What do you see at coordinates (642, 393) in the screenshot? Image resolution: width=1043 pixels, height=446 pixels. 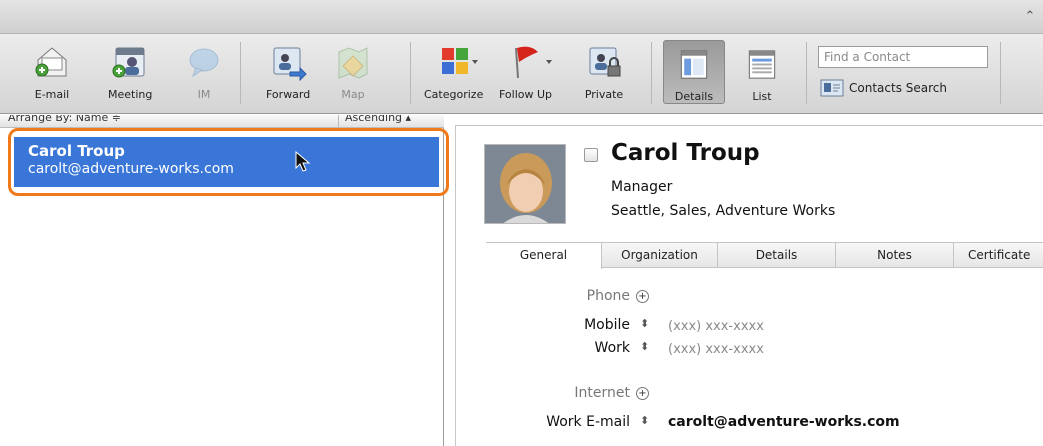 I see `add-internet-icon: +` at bounding box center [642, 393].